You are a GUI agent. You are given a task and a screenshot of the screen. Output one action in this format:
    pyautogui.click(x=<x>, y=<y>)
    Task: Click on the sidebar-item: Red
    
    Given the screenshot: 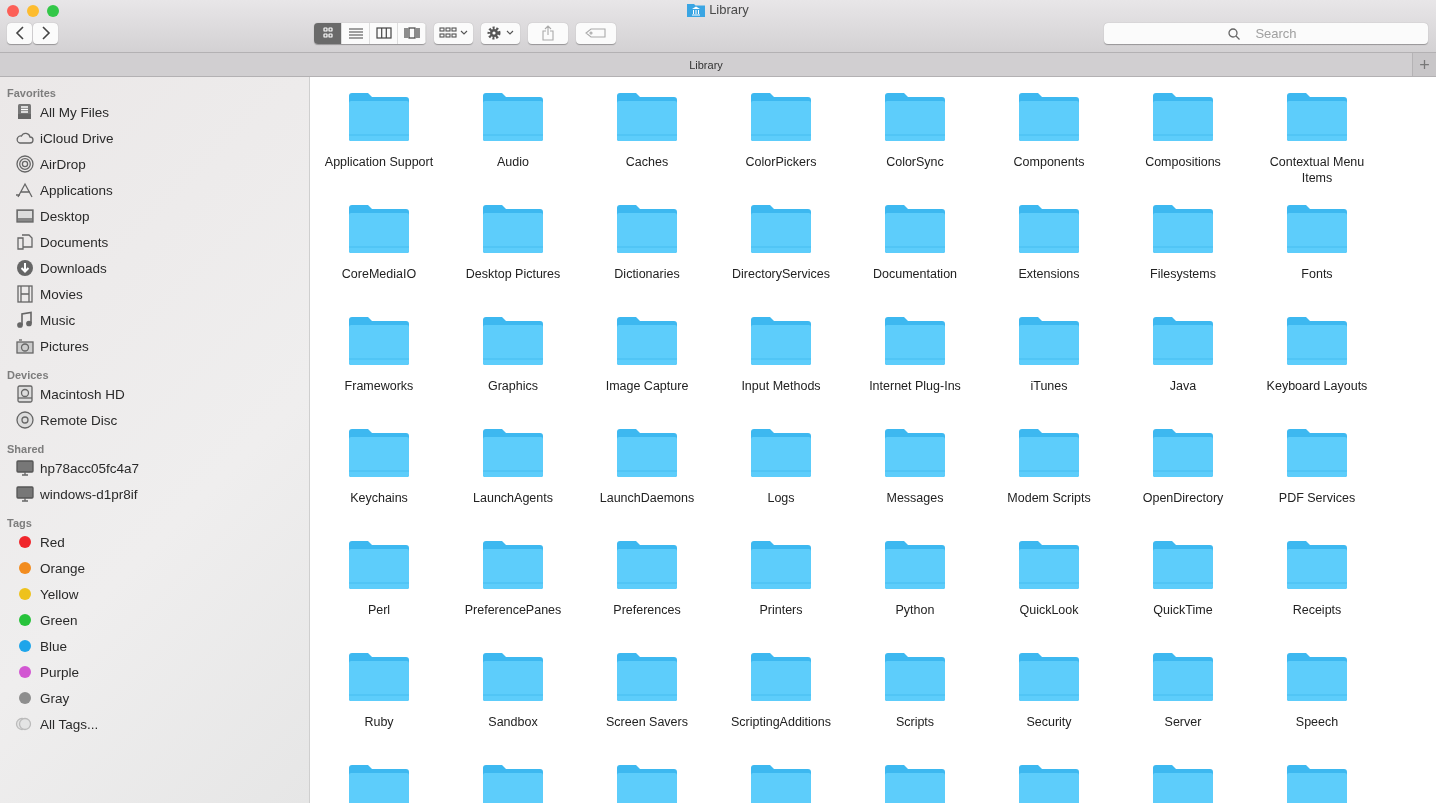 What is the action you would take?
    pyautogui.click(x=154, y=542)
    